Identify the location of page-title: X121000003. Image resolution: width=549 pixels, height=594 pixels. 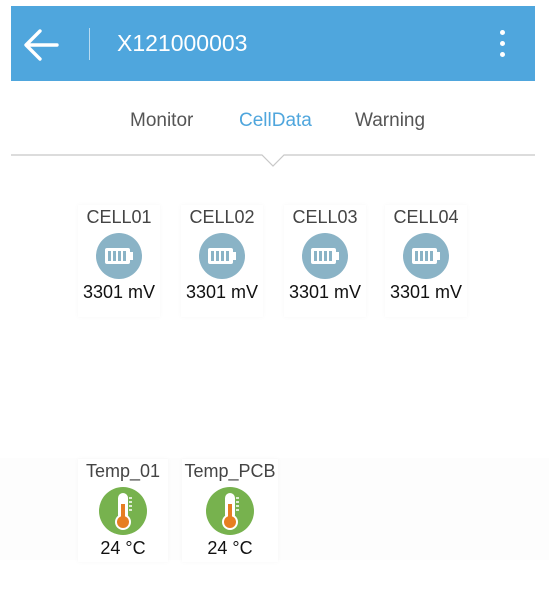
(182, 43).